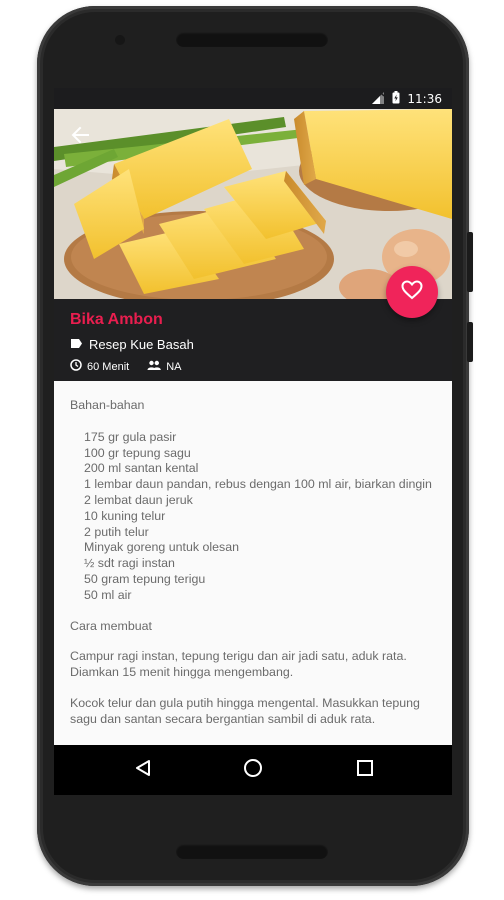  I want to click on battery-icon, so click(396, 99).